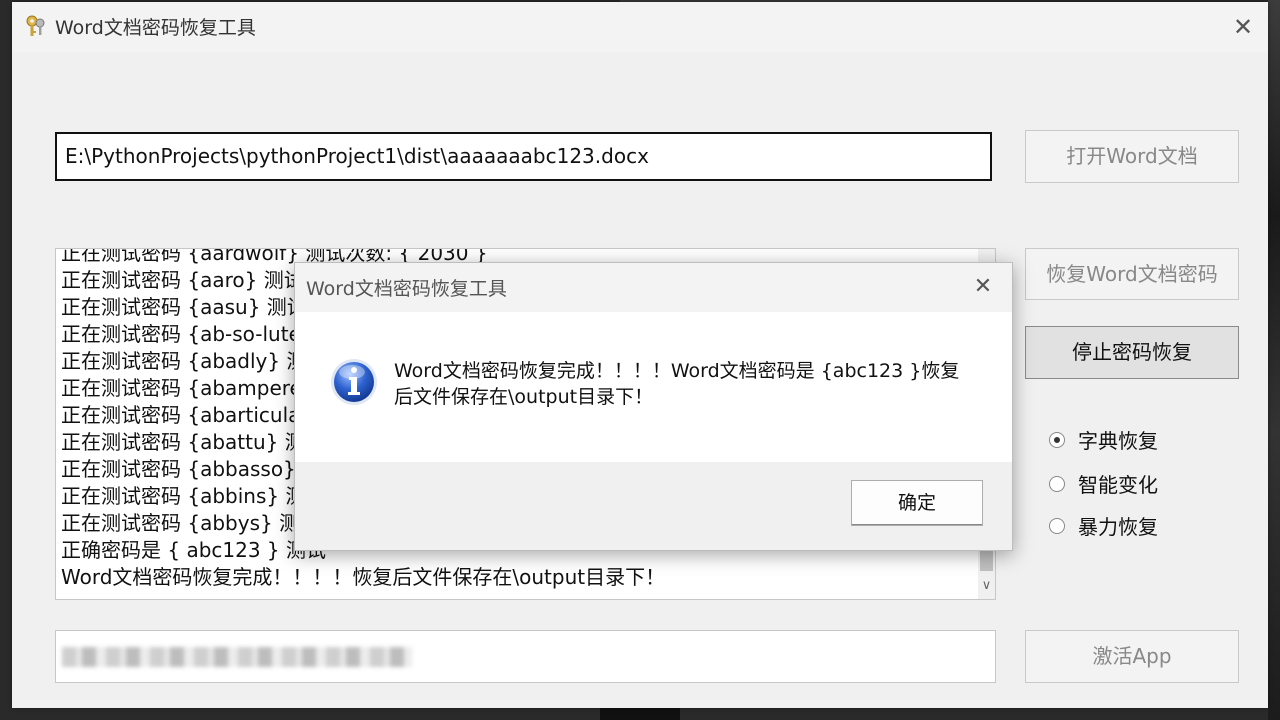  What do you see at coordinates (1243, 27) in the screenshot?
I see `close-icon: ✕` at bounding box center [1243, 27].